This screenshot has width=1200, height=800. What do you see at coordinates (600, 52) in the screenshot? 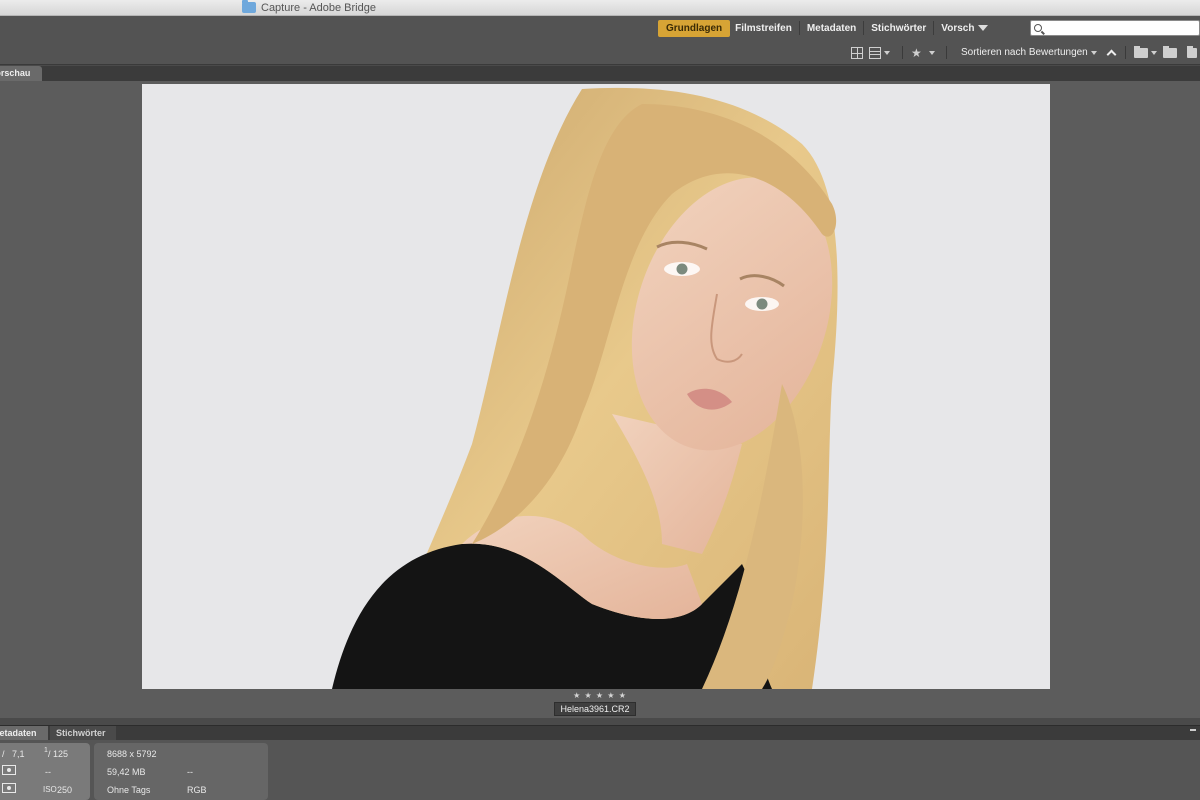
I see `view-toolbar: ★ Sortieren nach Bewertungen` at bounding box center [600, 52].